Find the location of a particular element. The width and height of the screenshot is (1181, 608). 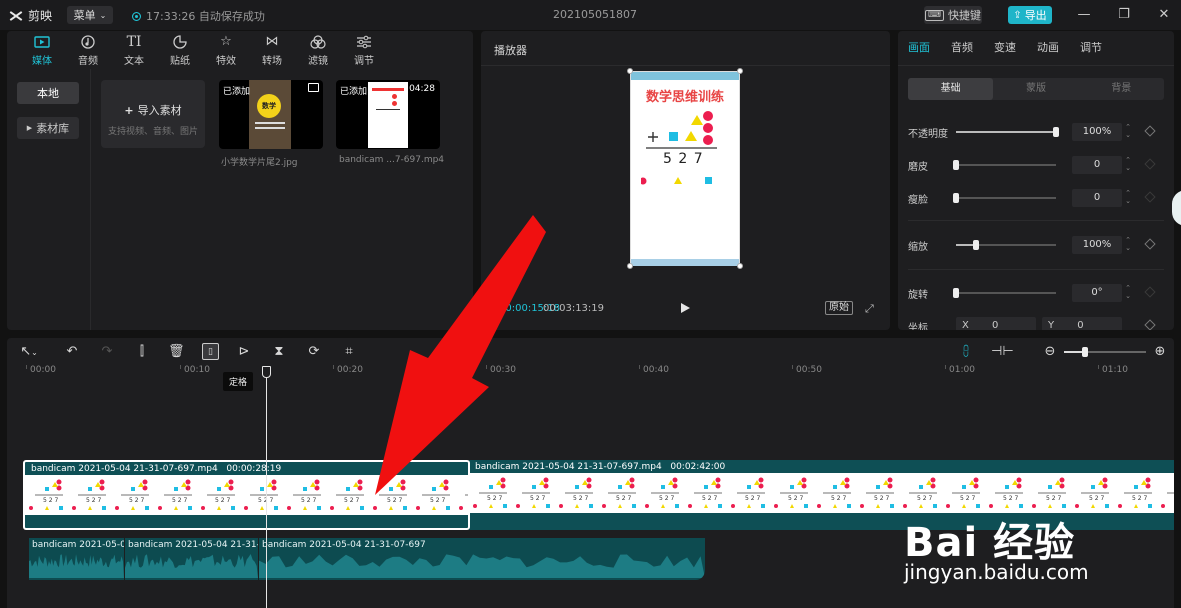

media-item-image: 数学 已添加 is located at coordinates (271, 114).